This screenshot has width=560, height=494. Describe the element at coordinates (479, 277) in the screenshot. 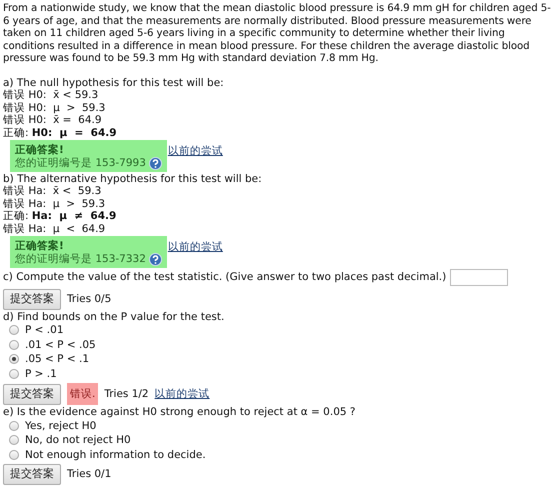

I see `answer-field` at that location.